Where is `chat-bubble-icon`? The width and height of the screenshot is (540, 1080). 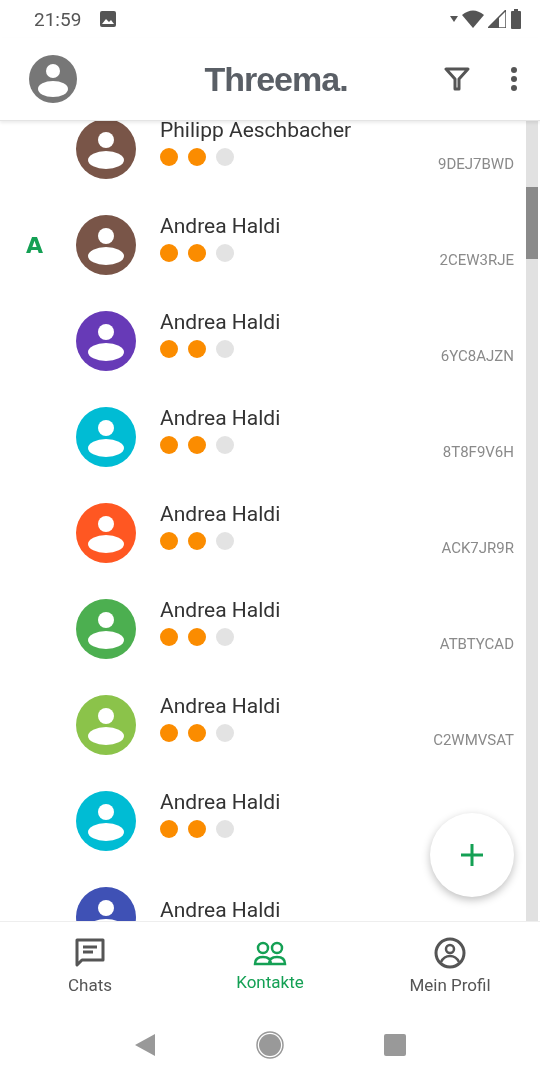 chat-bubble-icon is located at coordinates (90, 953).